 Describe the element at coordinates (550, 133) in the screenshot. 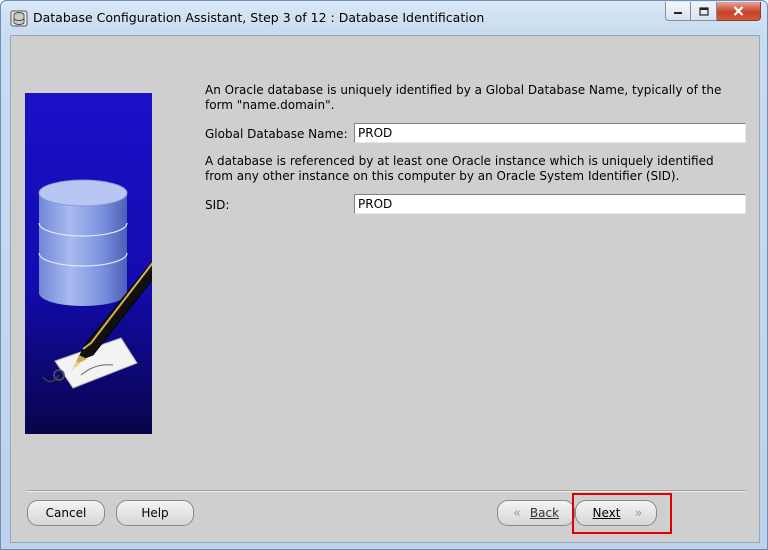

I see `global-db-name-input` at that location.